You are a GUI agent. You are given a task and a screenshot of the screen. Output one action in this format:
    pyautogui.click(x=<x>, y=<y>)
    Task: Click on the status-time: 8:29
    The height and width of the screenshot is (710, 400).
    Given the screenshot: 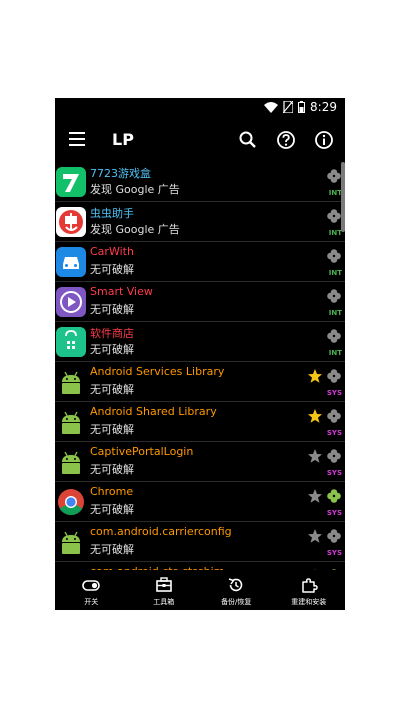 What is the action you would take?
    pyautogui.click(x=323, y=107)
    